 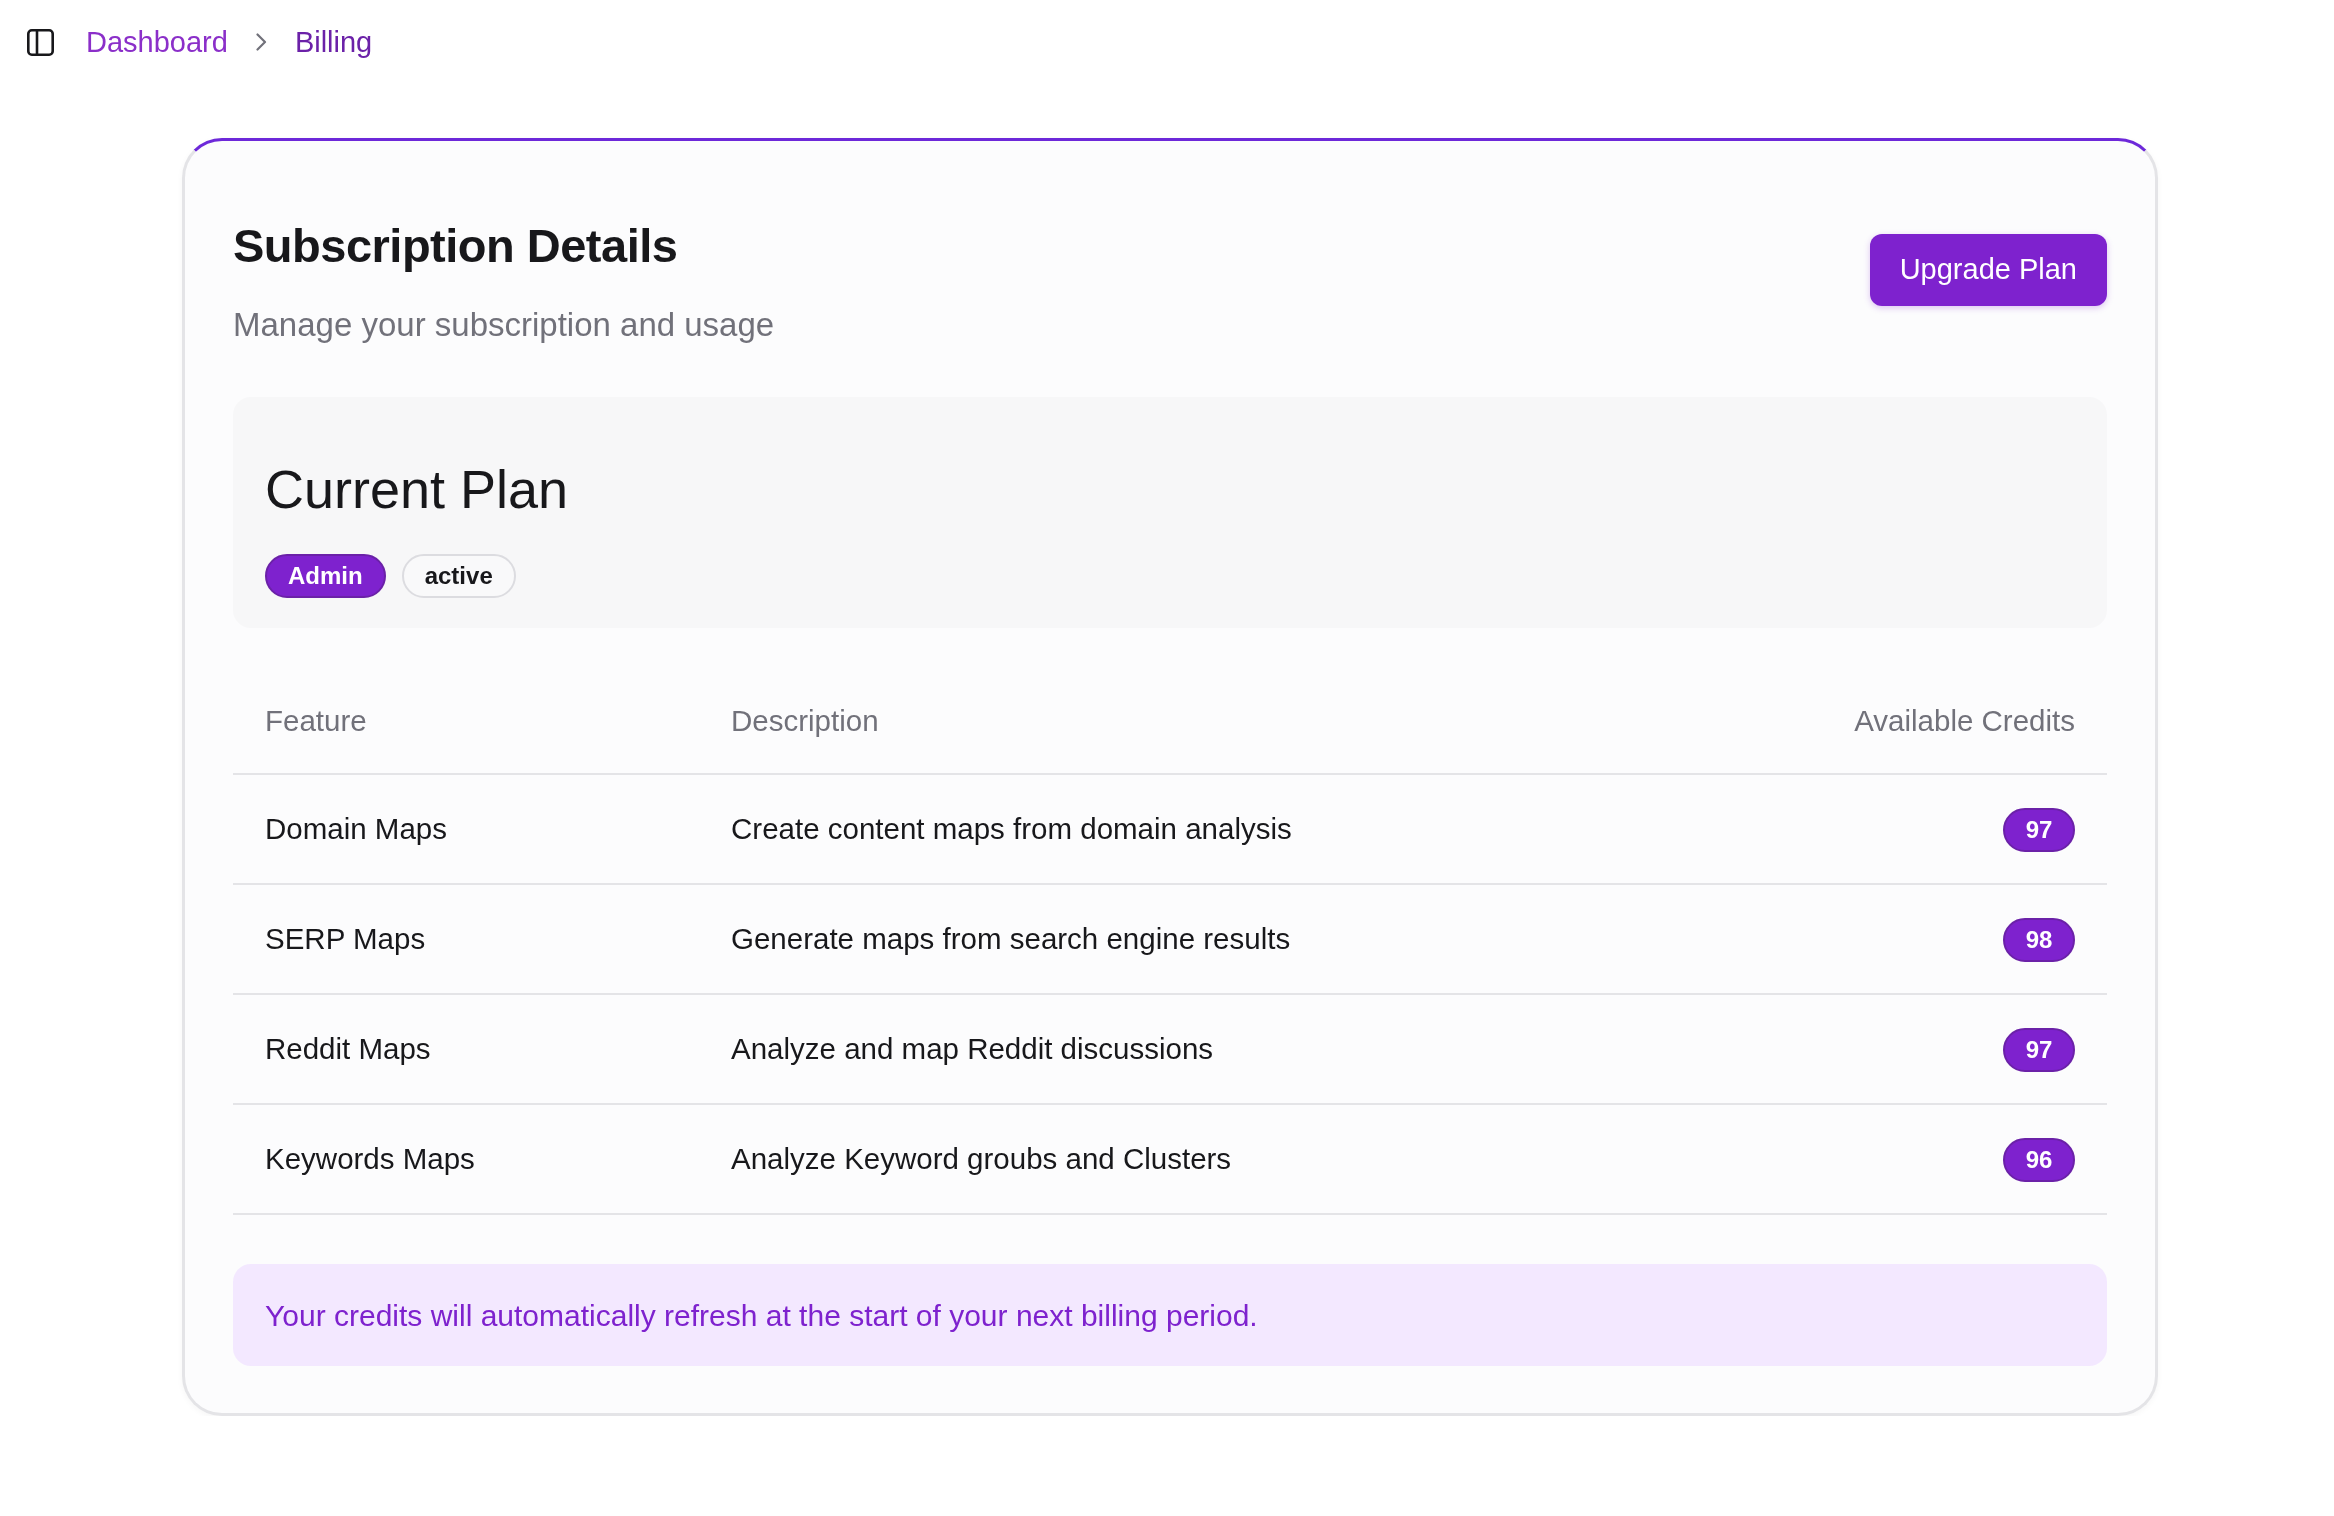 What do you see at coordinates (1183, 722) in the screenshot?
I see `column-header: Description` at bounding box center [1183, 722].